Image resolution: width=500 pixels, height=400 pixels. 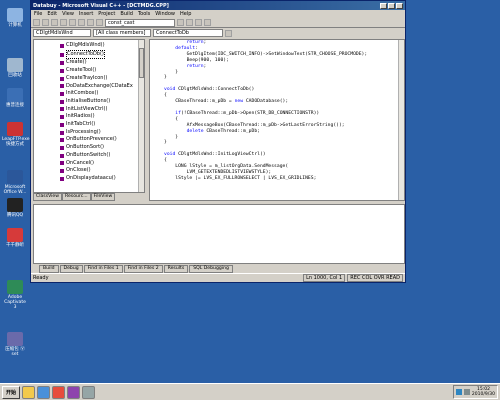 I want to click on class-tree-item: CreateTrayIcon(), so click(x=96, y=79).